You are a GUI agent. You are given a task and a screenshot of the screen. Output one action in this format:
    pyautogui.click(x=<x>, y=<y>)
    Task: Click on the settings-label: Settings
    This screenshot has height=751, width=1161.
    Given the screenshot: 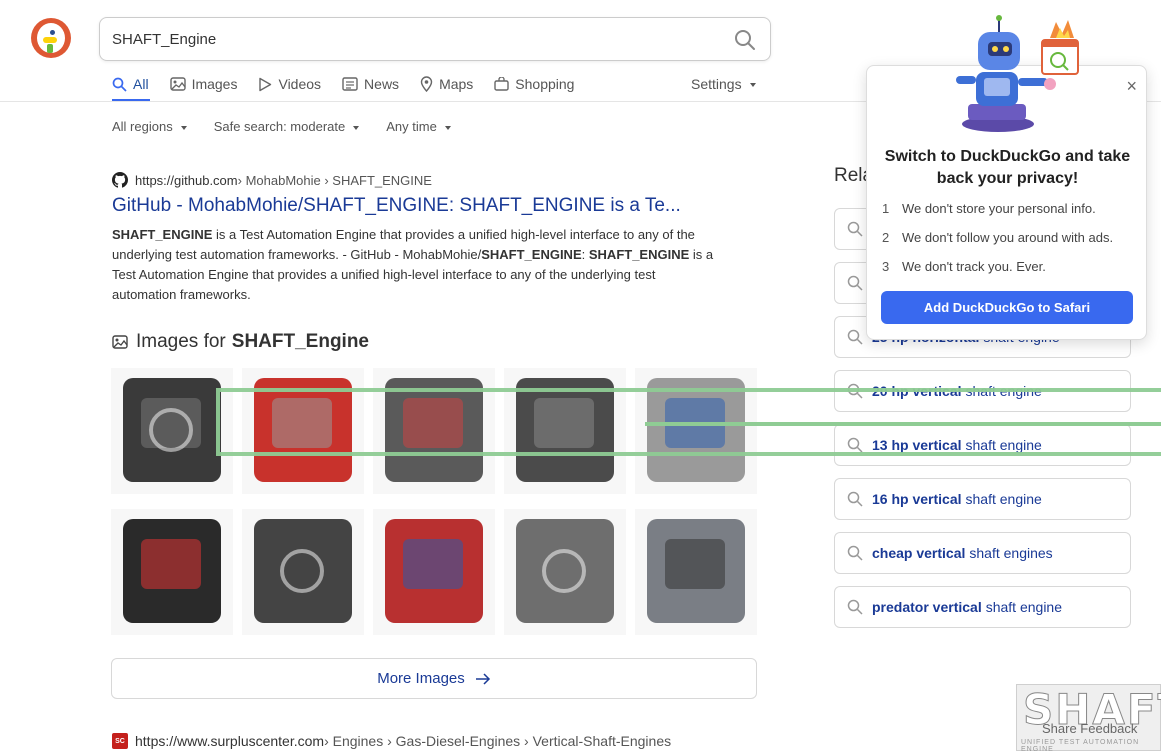 What is the action you would take?
    pyautogui.click(x=716, y=84)
    